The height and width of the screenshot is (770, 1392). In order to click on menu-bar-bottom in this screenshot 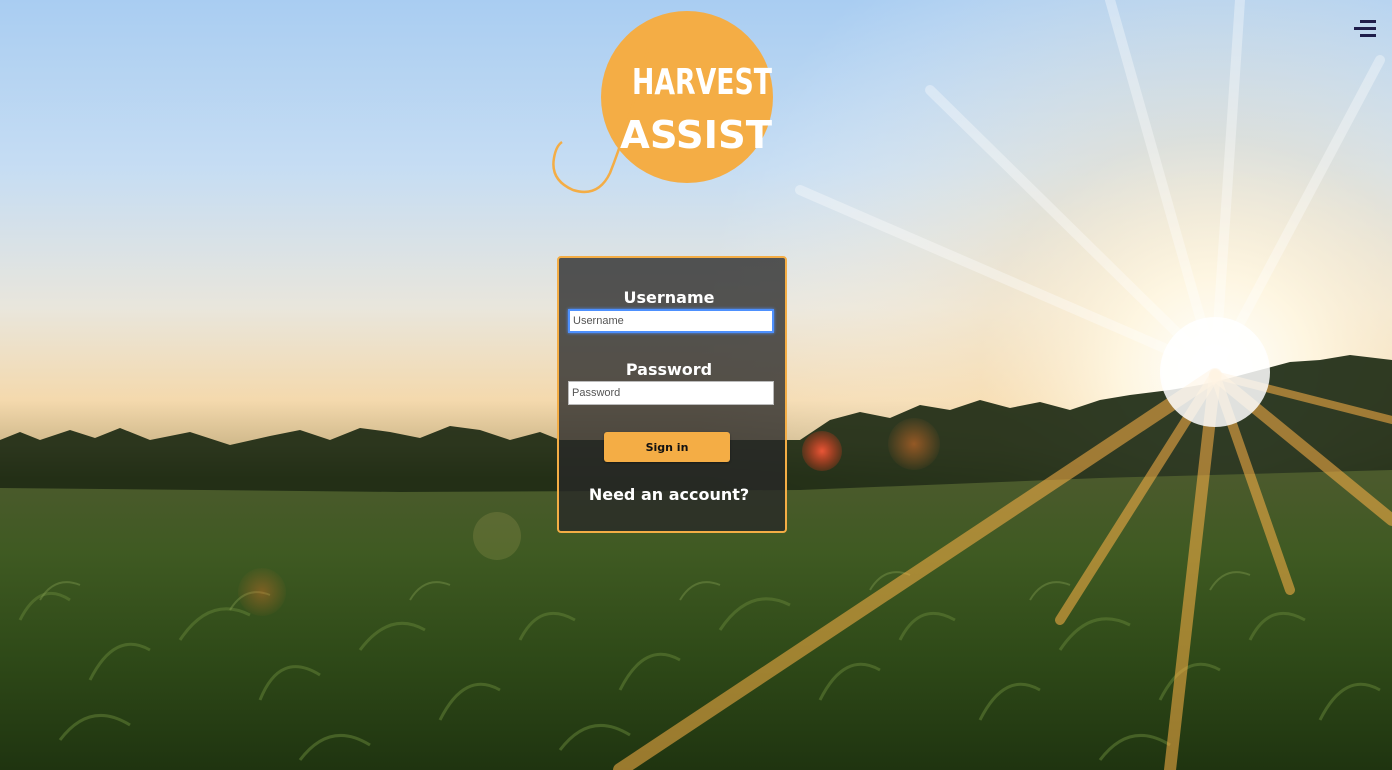, I will do `click(1368, 35)`.